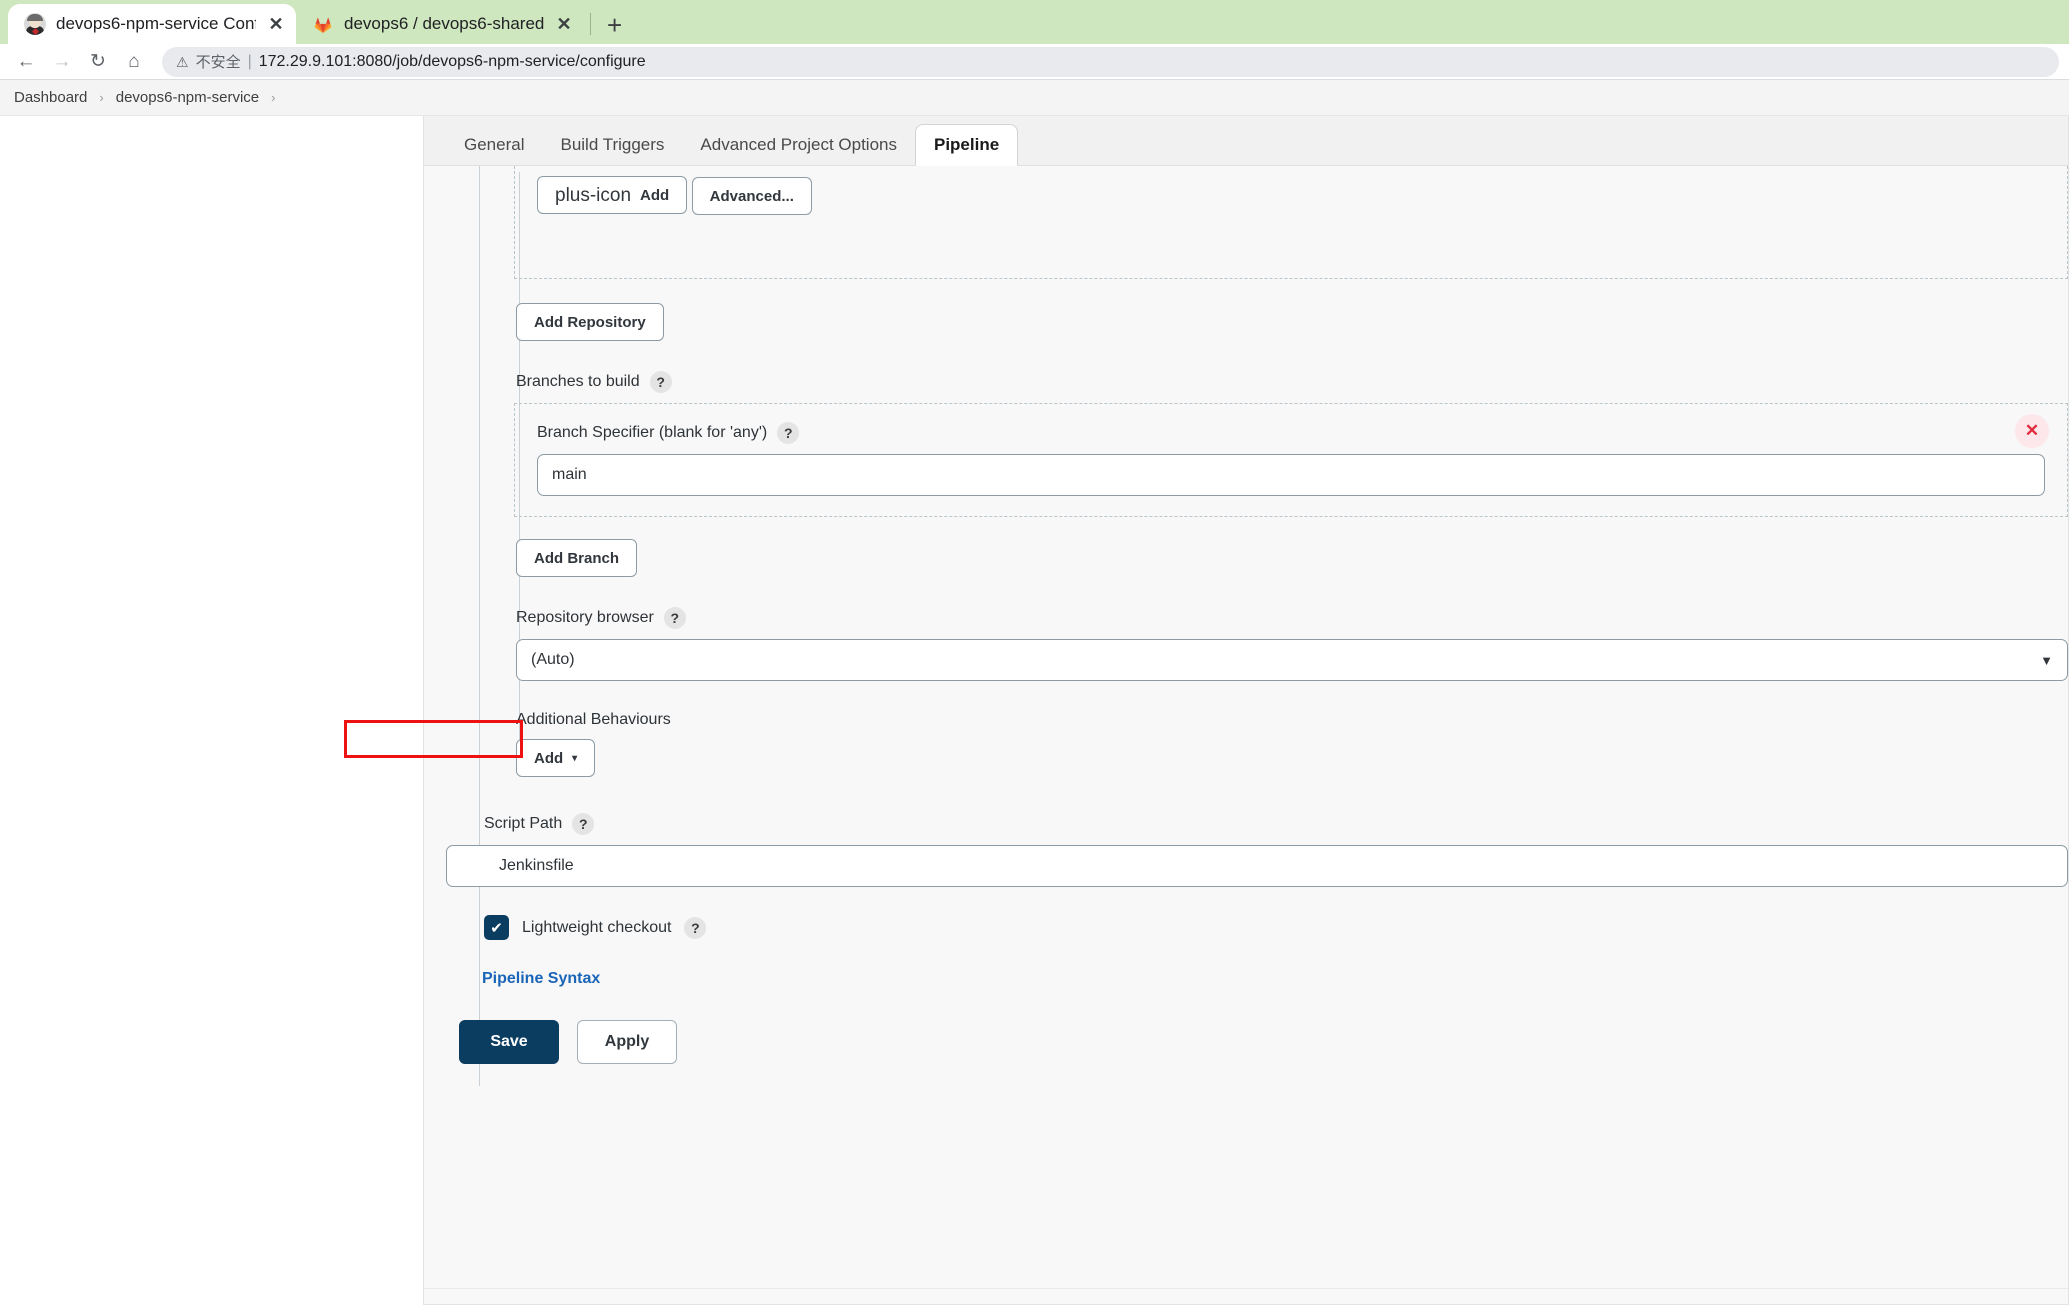  Describe the element at coordinates (1246, 1042) in the screenshot. I see `submit-bar: Save Apply` at that location.